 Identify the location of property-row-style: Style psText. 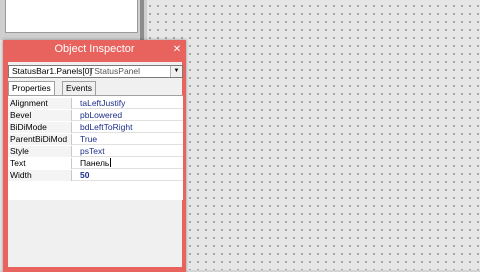
(95, 151).